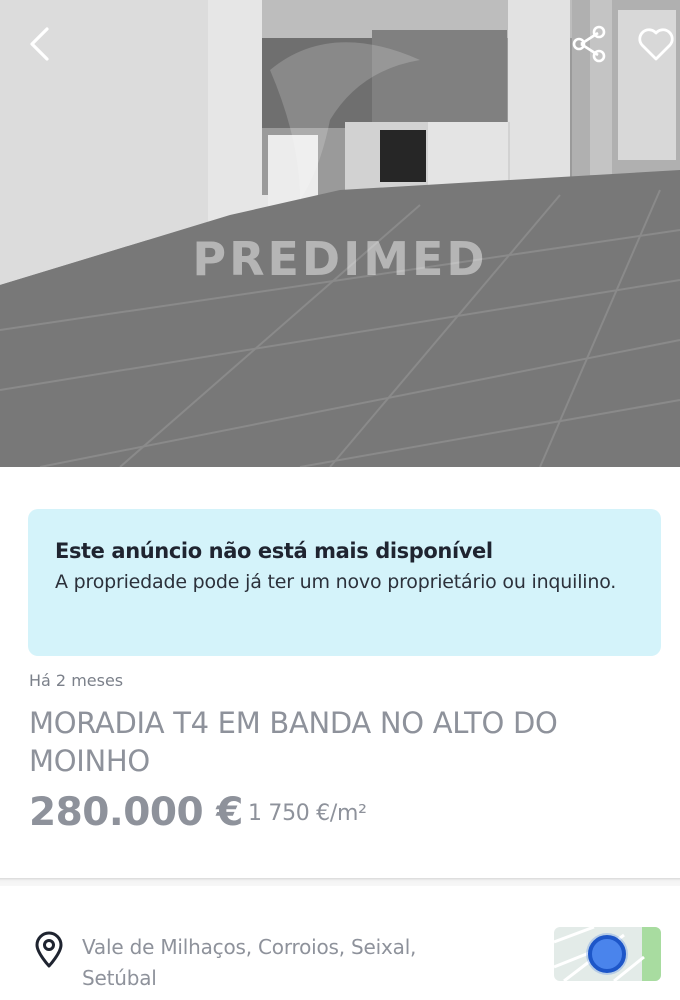 The width and height of the screenshot is (680, 1000). Describe the element at coordinates (136, 812) in the screenshot. I see `listing-price: 280.000 €` at that location.